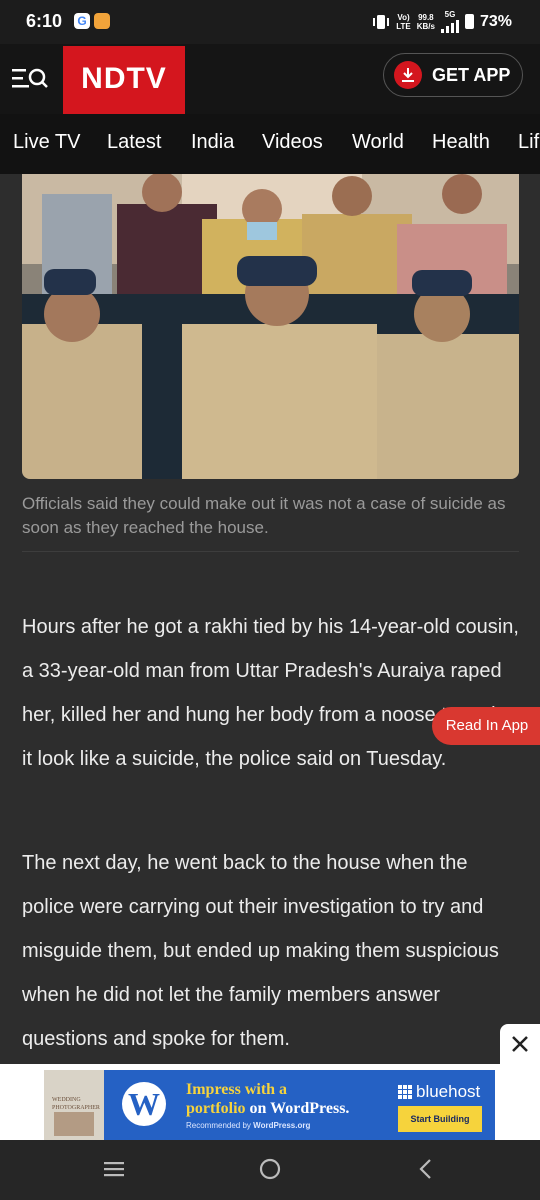  Describe the element at coordinates (469, 21) in the screenshot. I see `battery-icon` at that location.